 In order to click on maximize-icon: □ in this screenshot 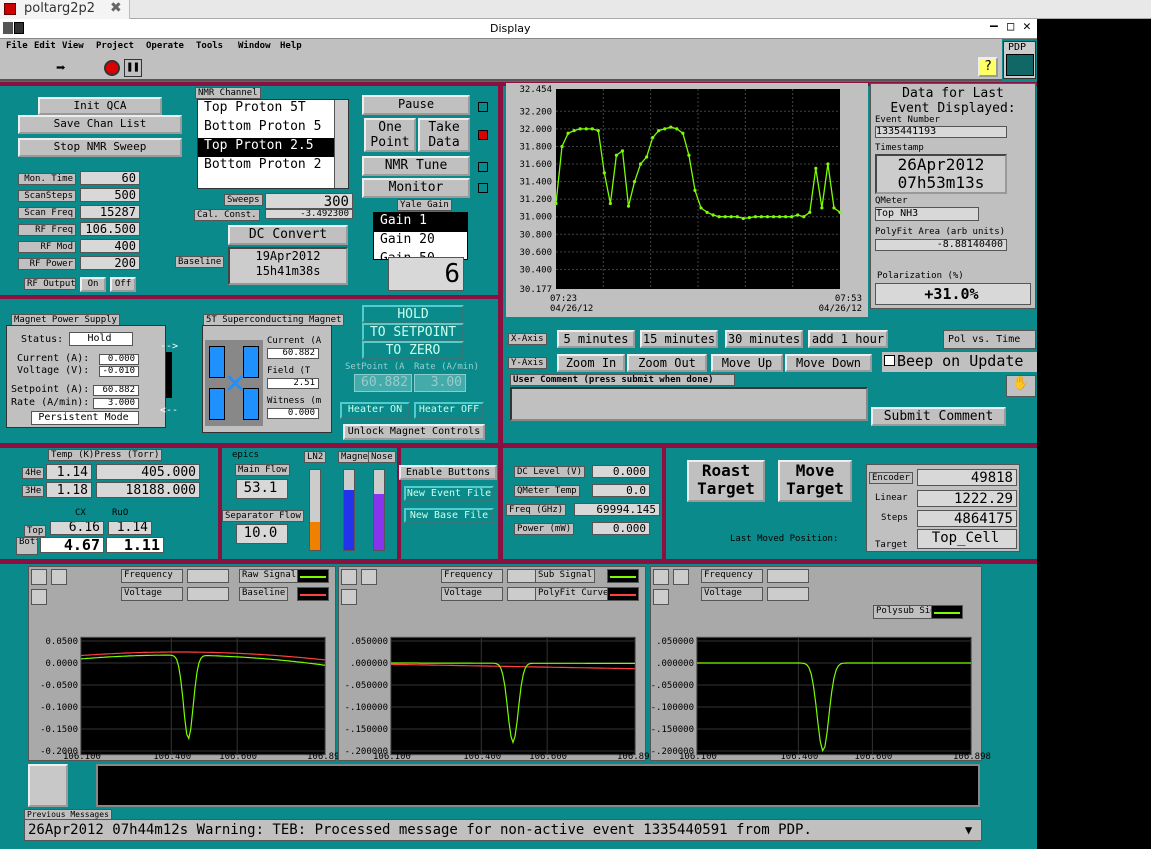, I will do `click(1010, 26)`.